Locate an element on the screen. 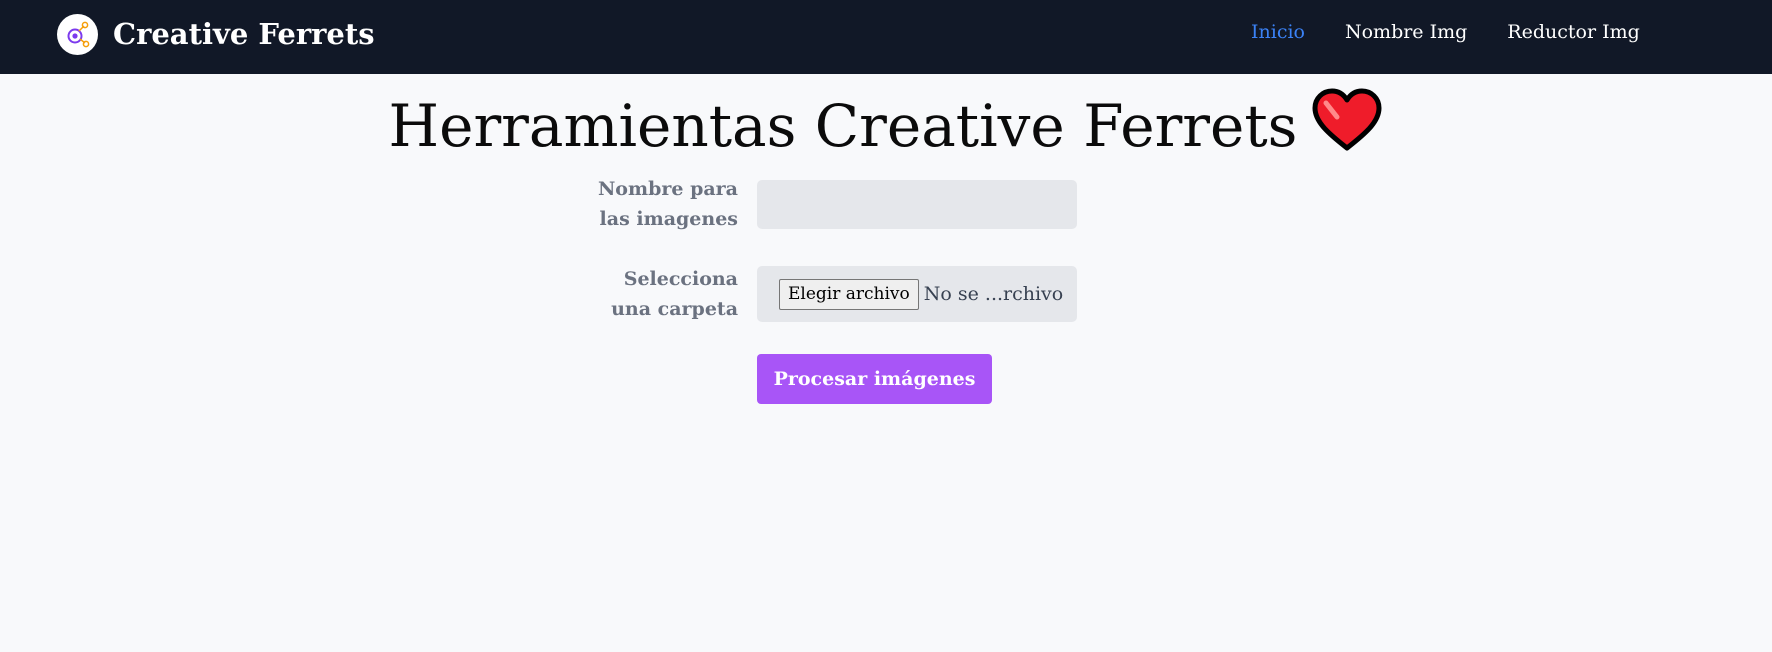 Image resolution: width=1772 pixels, height=652 pixels. page-title-text: Herramientas Creative Ferrets is located at coordinates (843, 126).